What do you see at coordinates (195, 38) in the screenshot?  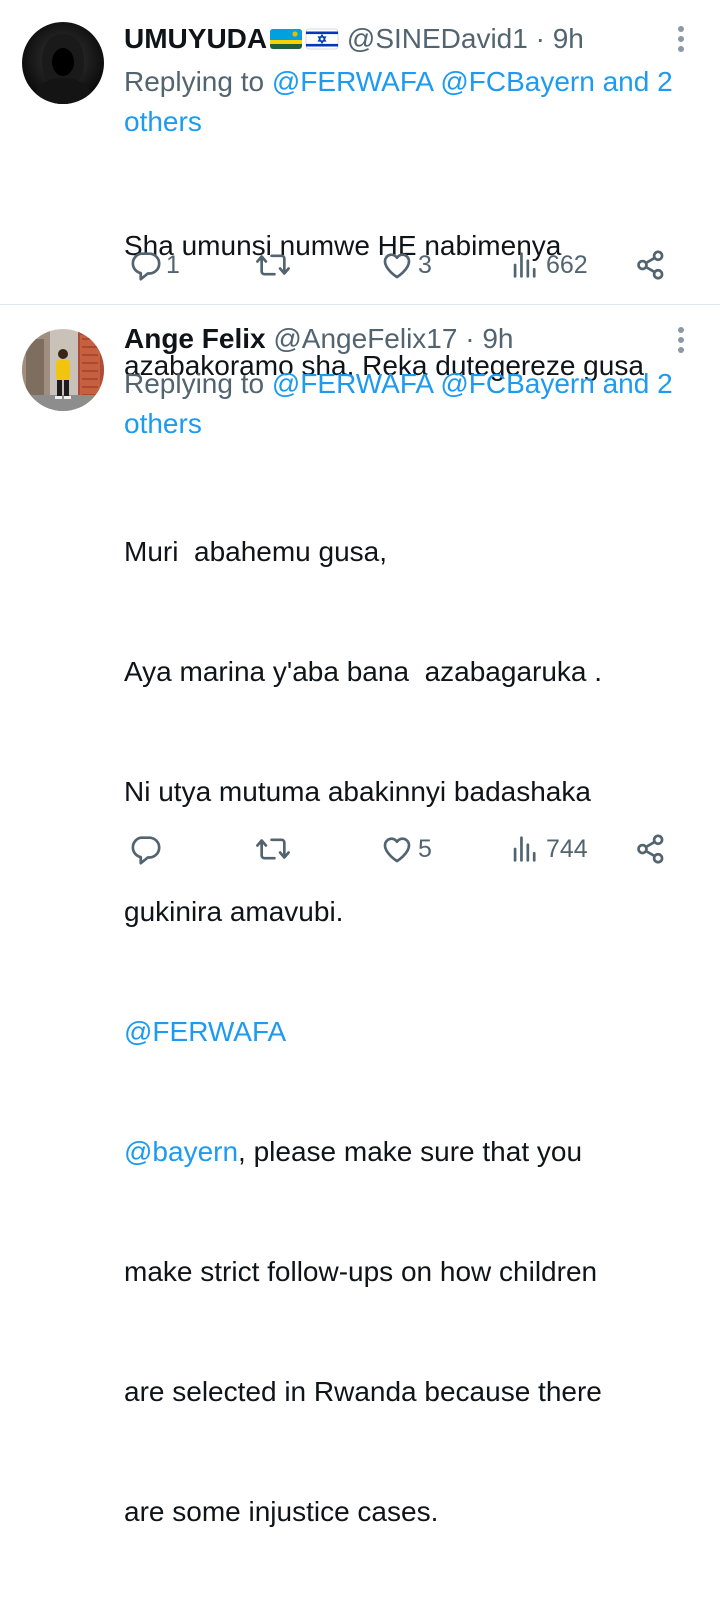 I see `author-name: UMUYUDA` at bounding box center [195, 38].